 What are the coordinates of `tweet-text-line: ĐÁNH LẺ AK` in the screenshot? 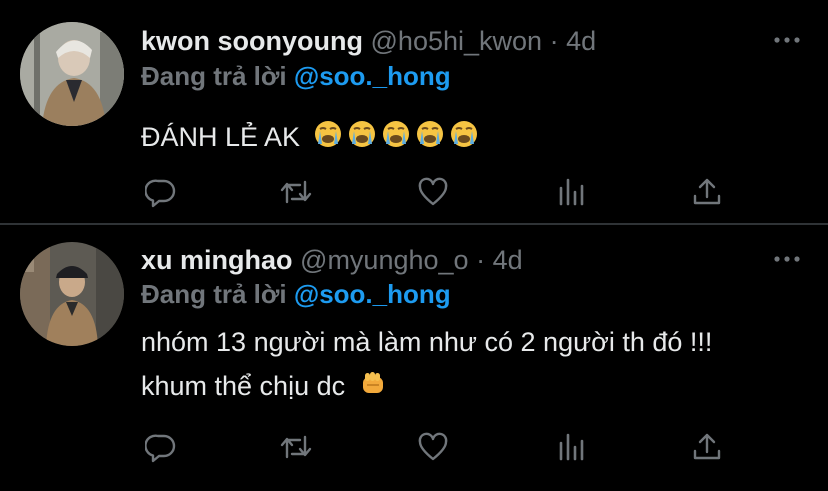 It's located at (221, 137).